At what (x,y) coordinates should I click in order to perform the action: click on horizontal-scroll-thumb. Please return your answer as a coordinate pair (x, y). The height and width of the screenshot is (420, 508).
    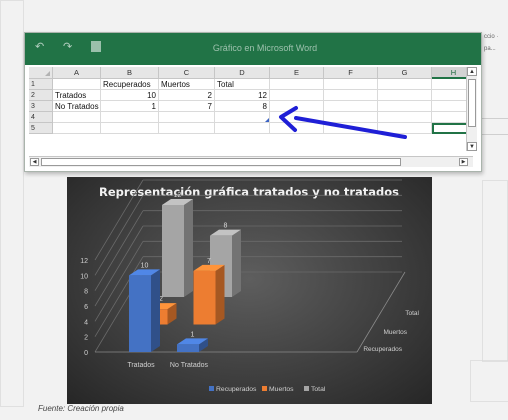
    Looking at the image, I should click on (221, 162).